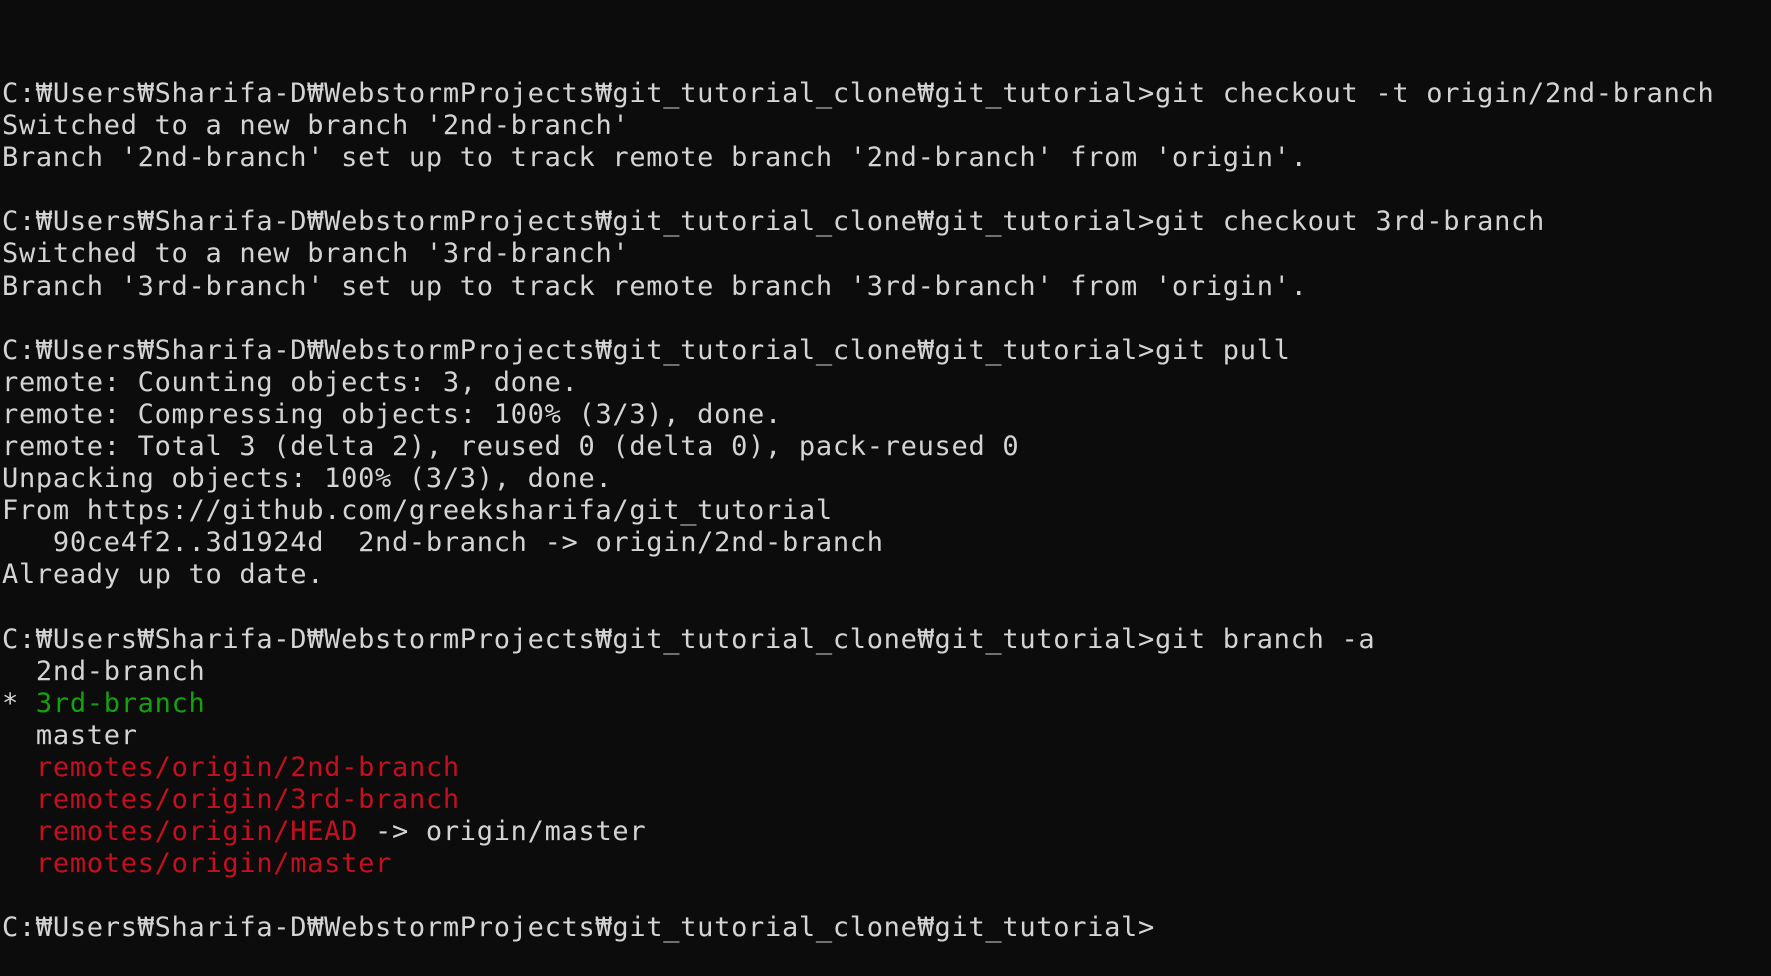  Describe the element at coordinates (886, 832) in the screenshot. I see `terminal-line-branch: remotes/origin/HEAD -> origin/master` at that location.